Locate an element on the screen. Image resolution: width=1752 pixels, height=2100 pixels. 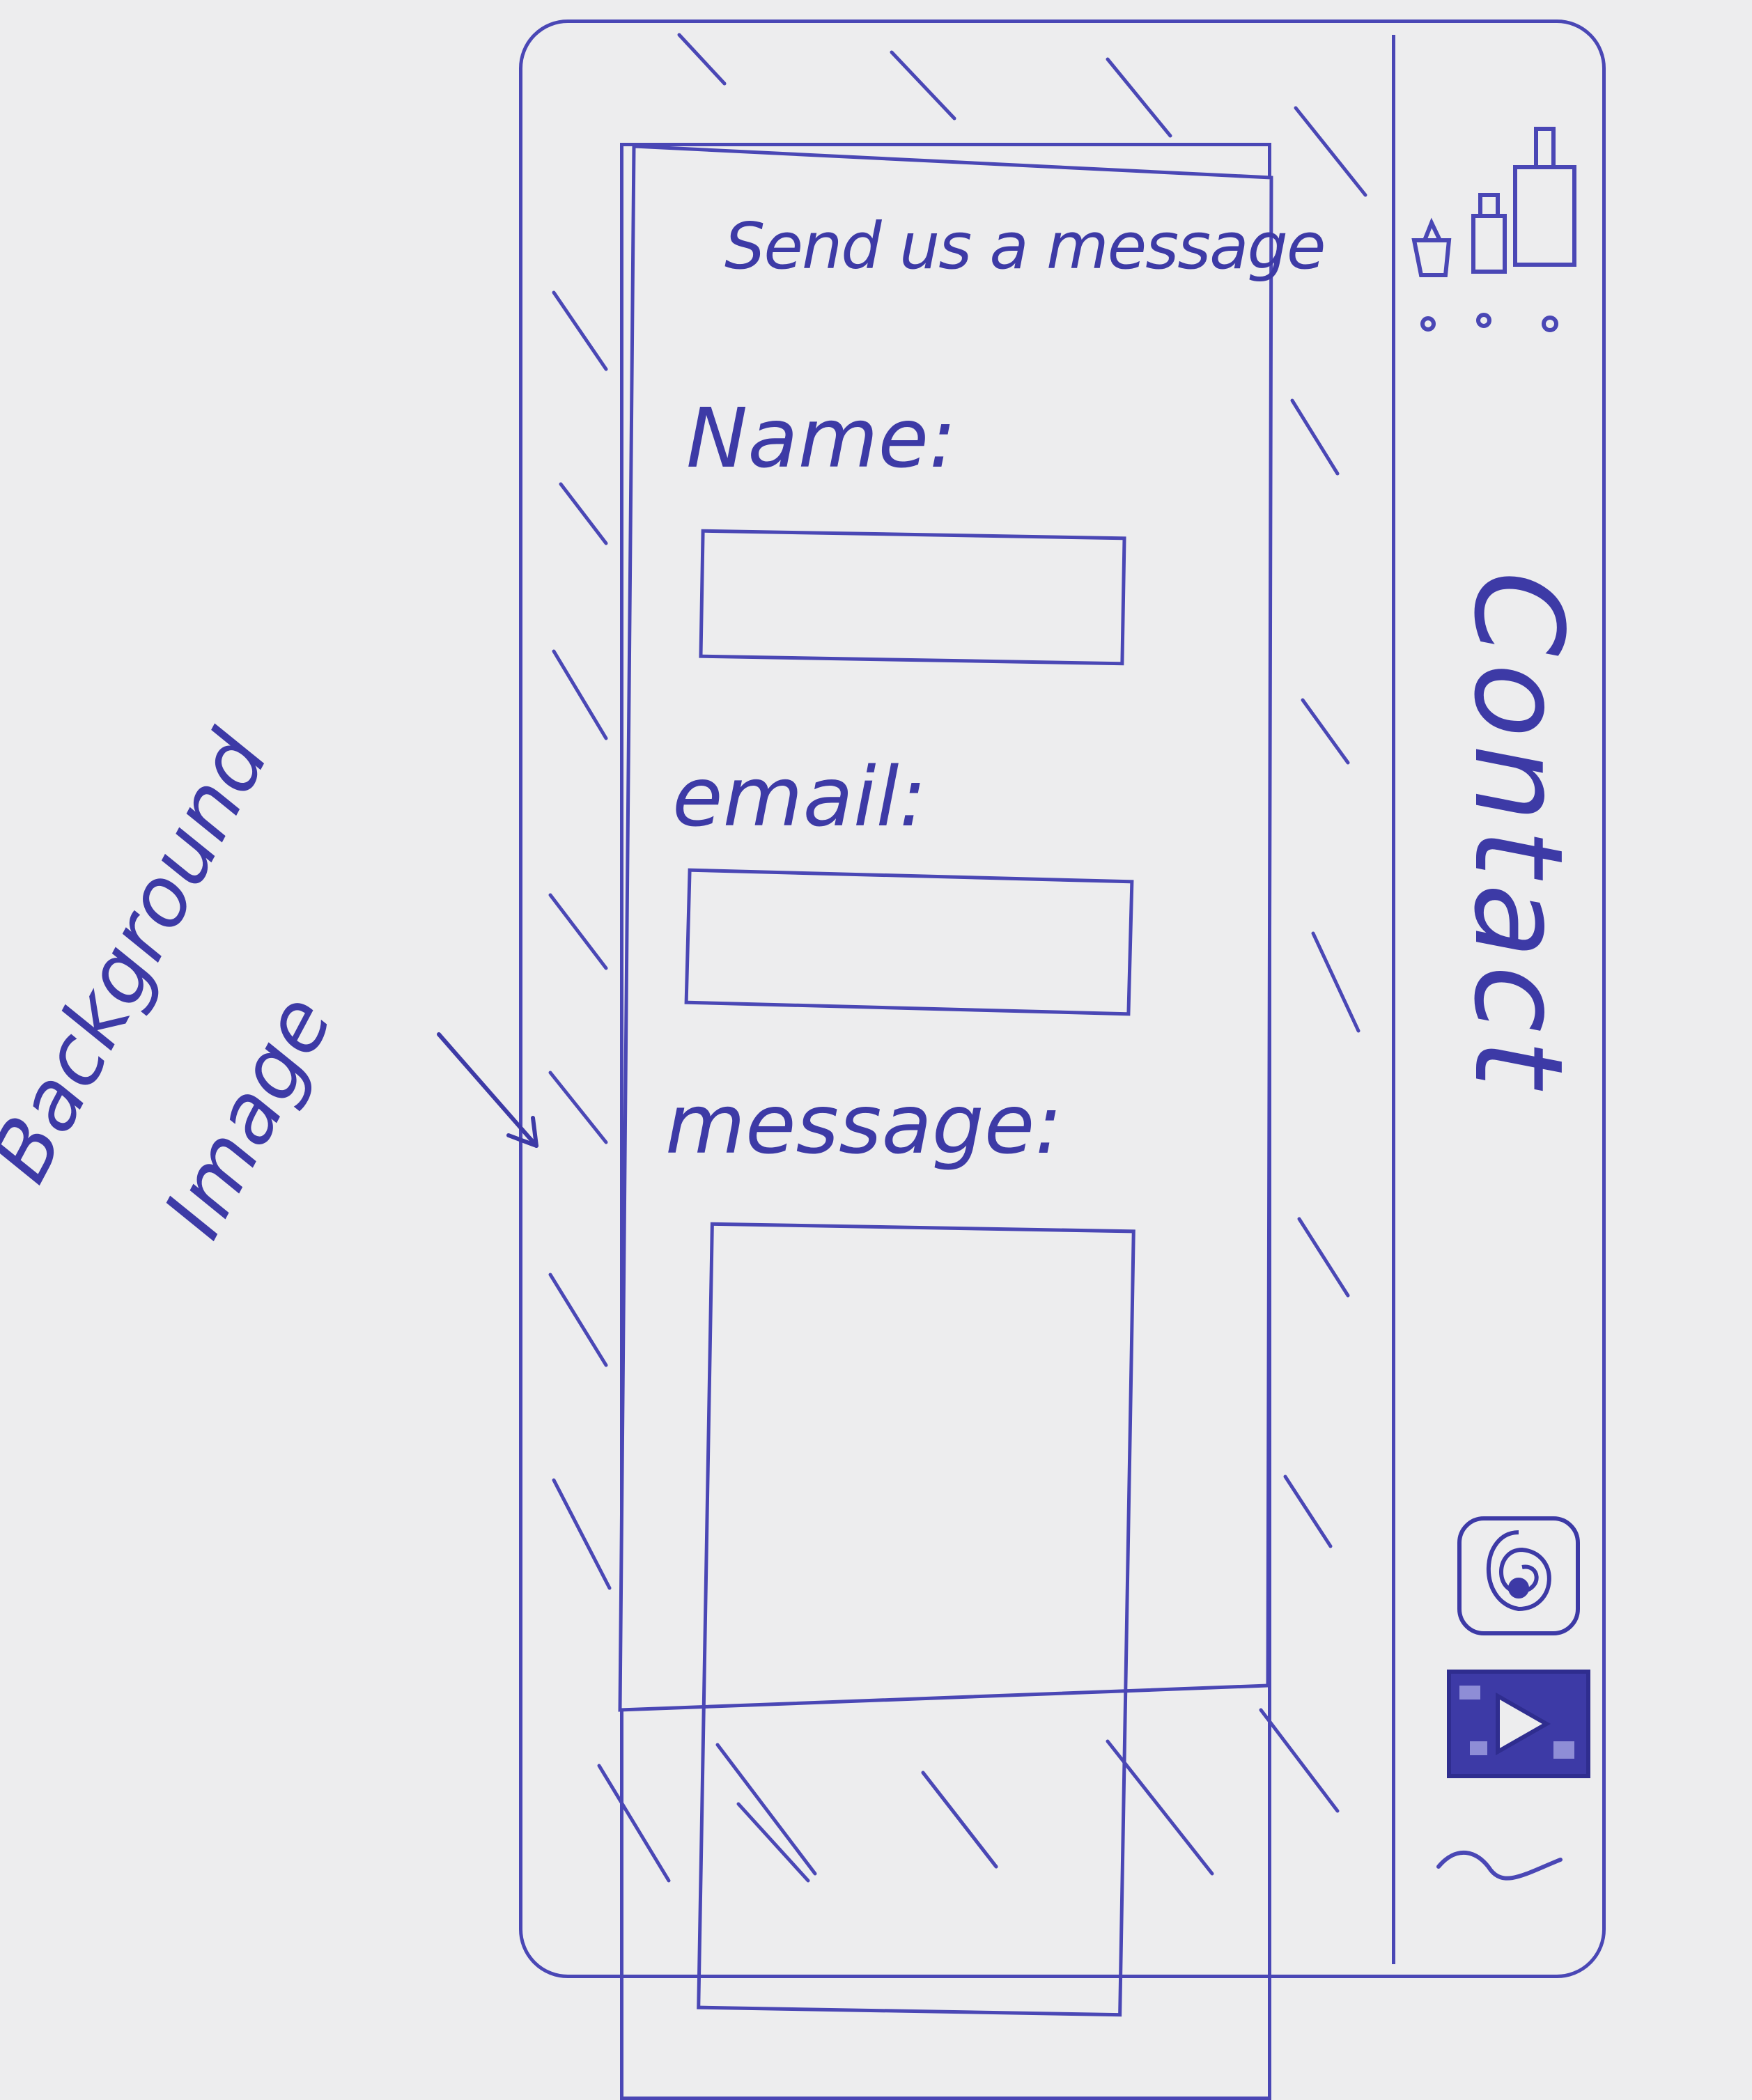
youtube-icon is located at coordinates (1518, 1724).